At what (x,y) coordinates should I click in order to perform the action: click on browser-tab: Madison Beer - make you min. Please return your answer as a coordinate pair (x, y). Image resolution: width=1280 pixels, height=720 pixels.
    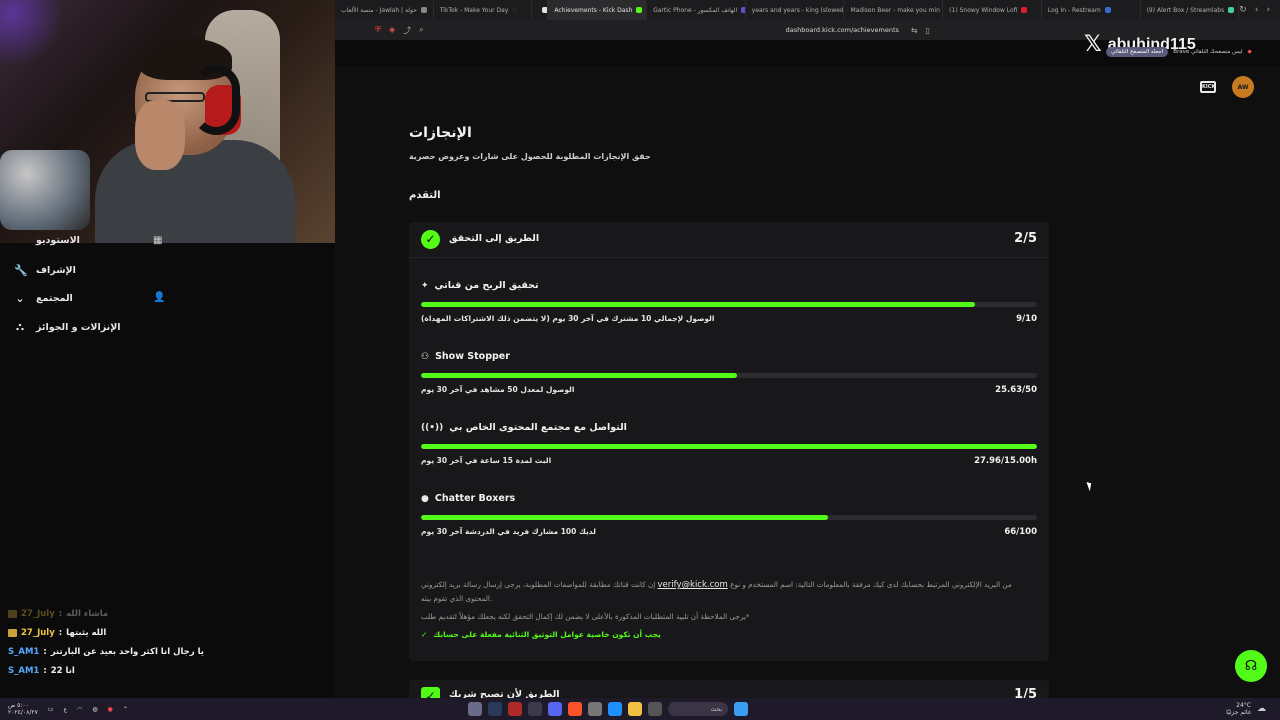
    Looking at the image, I should click on (894, 10).